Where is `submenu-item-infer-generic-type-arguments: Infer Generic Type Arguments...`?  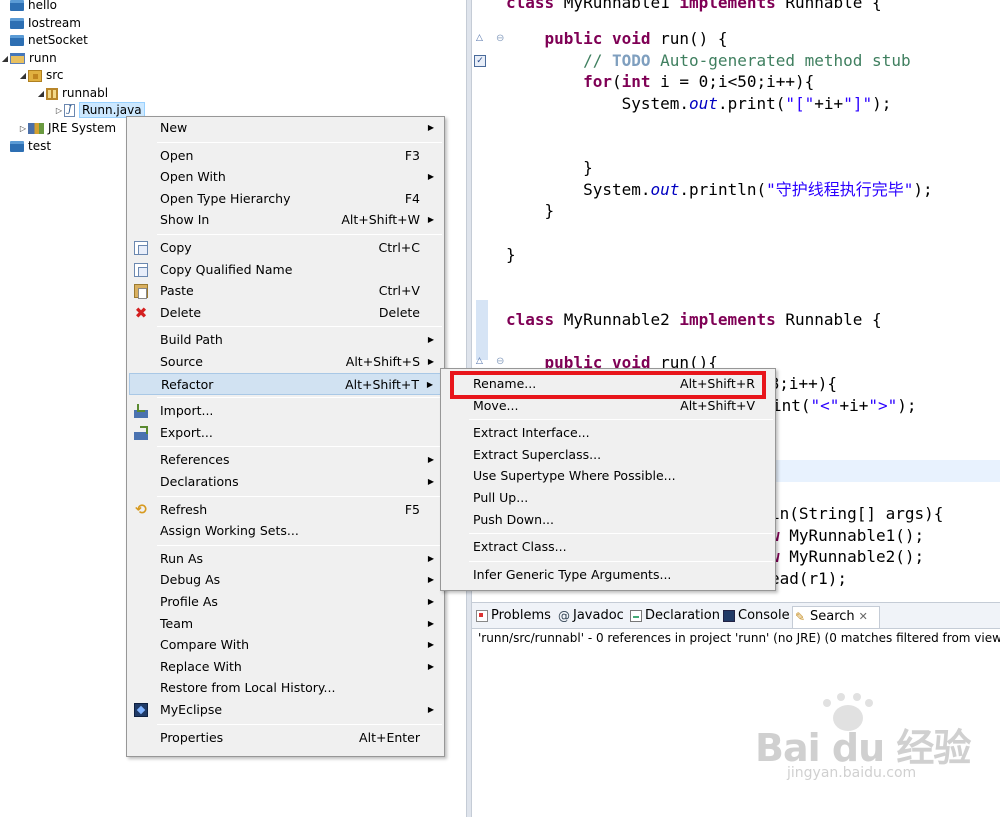 submenu-item-infer-generic-type-arguments: Infer Generic Type Arguments... is located at coordinates (608, 575).